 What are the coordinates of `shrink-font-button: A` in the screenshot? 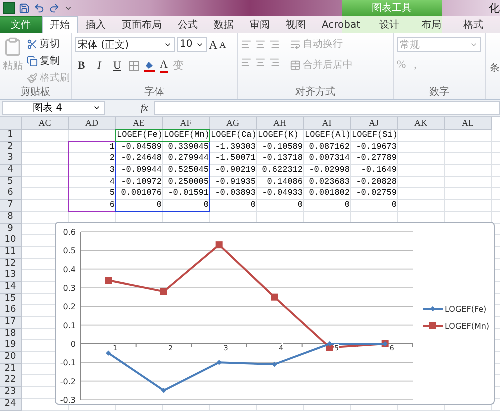 It's located at (223, 44).